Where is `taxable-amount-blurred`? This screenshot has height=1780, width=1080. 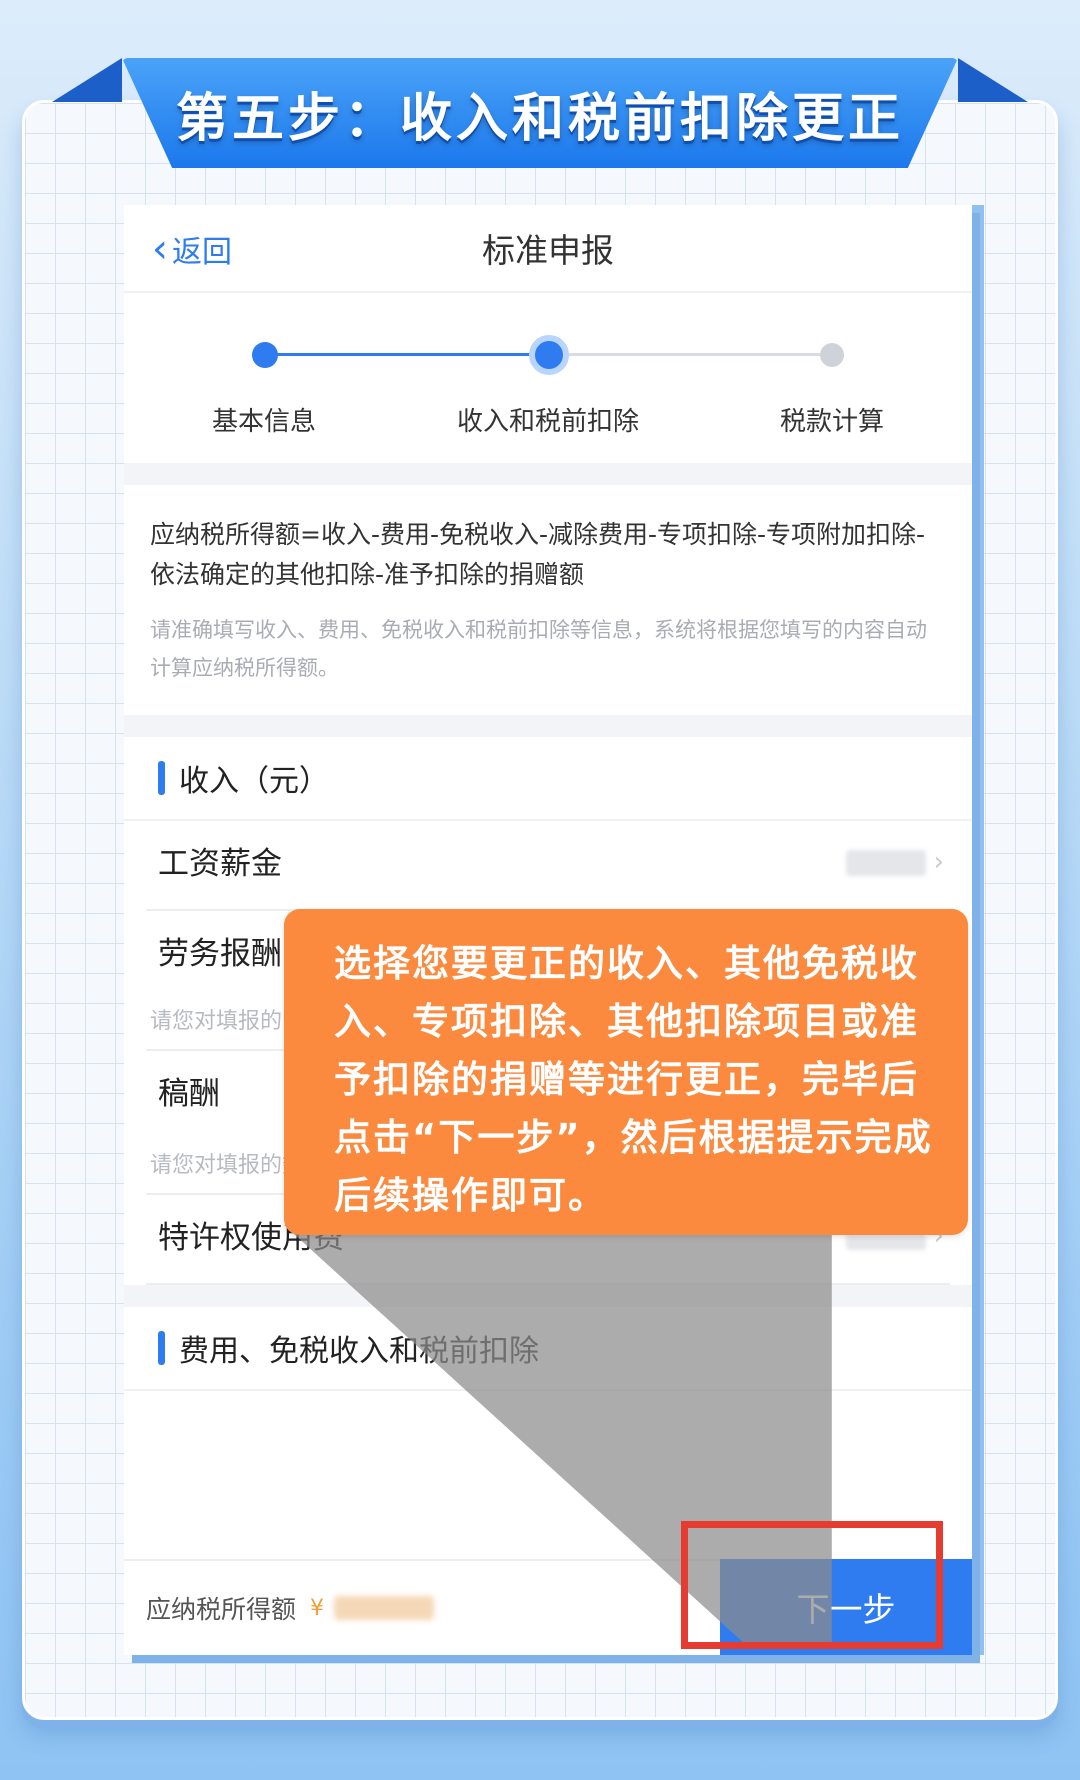
taxable-amount-blurred is located at coordinates (384, 1608).